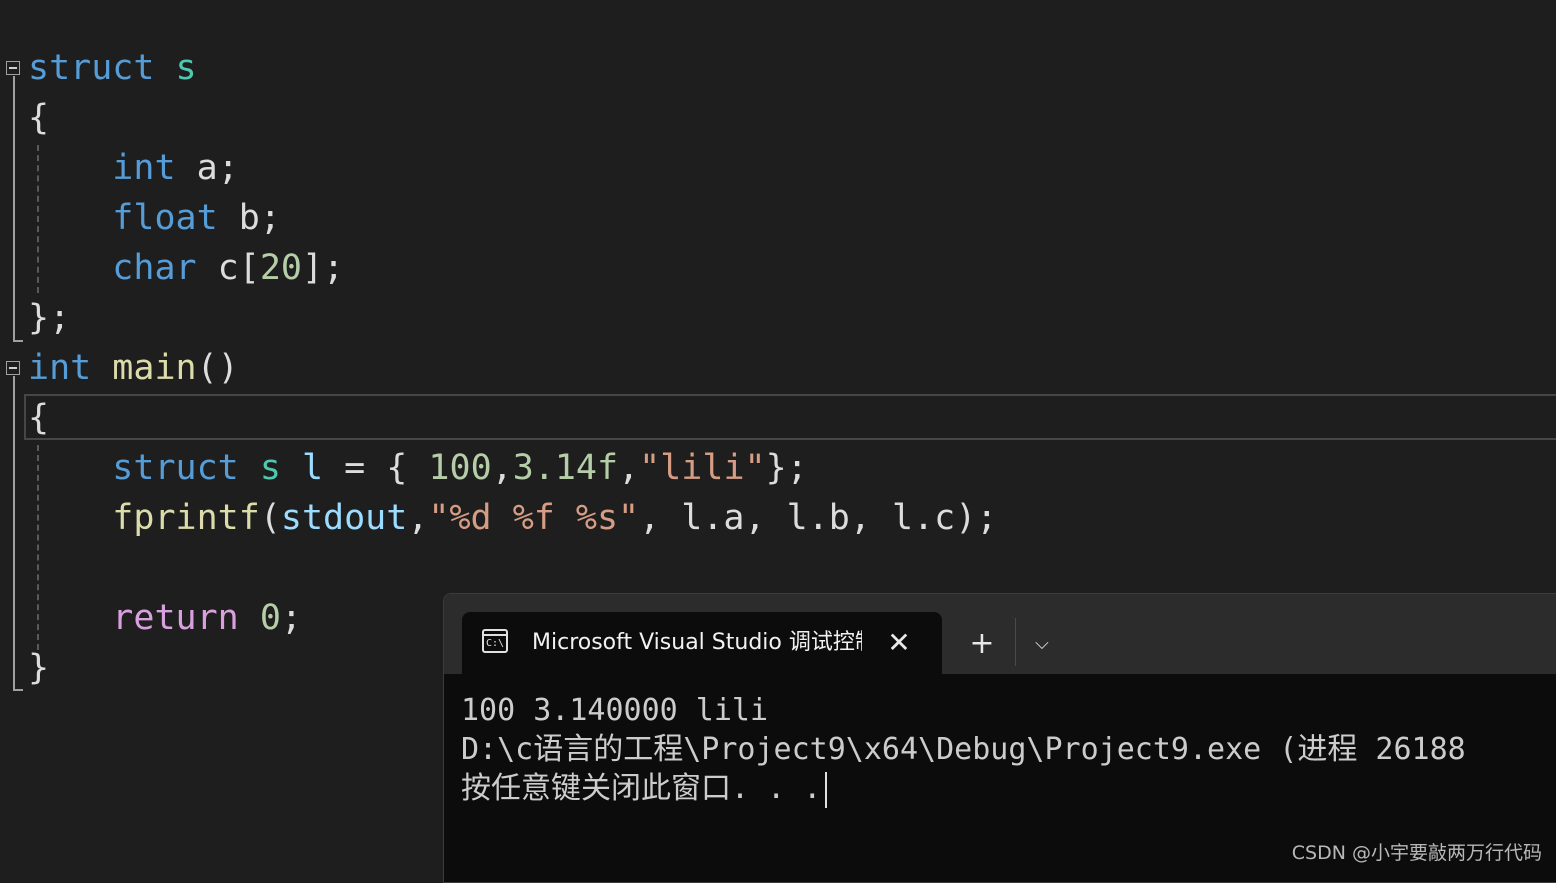  What do you see at coordinates (495, 641) in the screenshot?
I see `console-icon: C:\` at bounding box center [495, 641].